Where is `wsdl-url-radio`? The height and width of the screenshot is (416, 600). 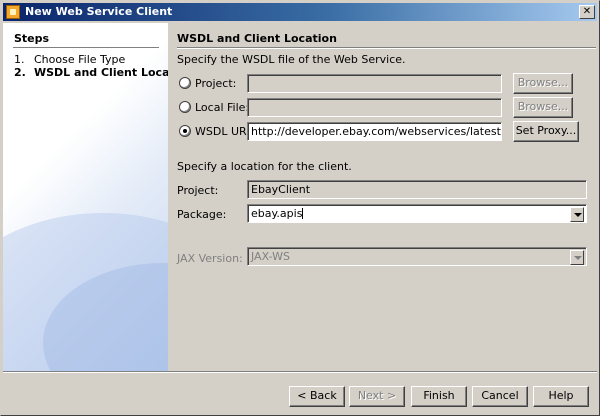
wsdl-url-radio is located at coordinates (185, 131).